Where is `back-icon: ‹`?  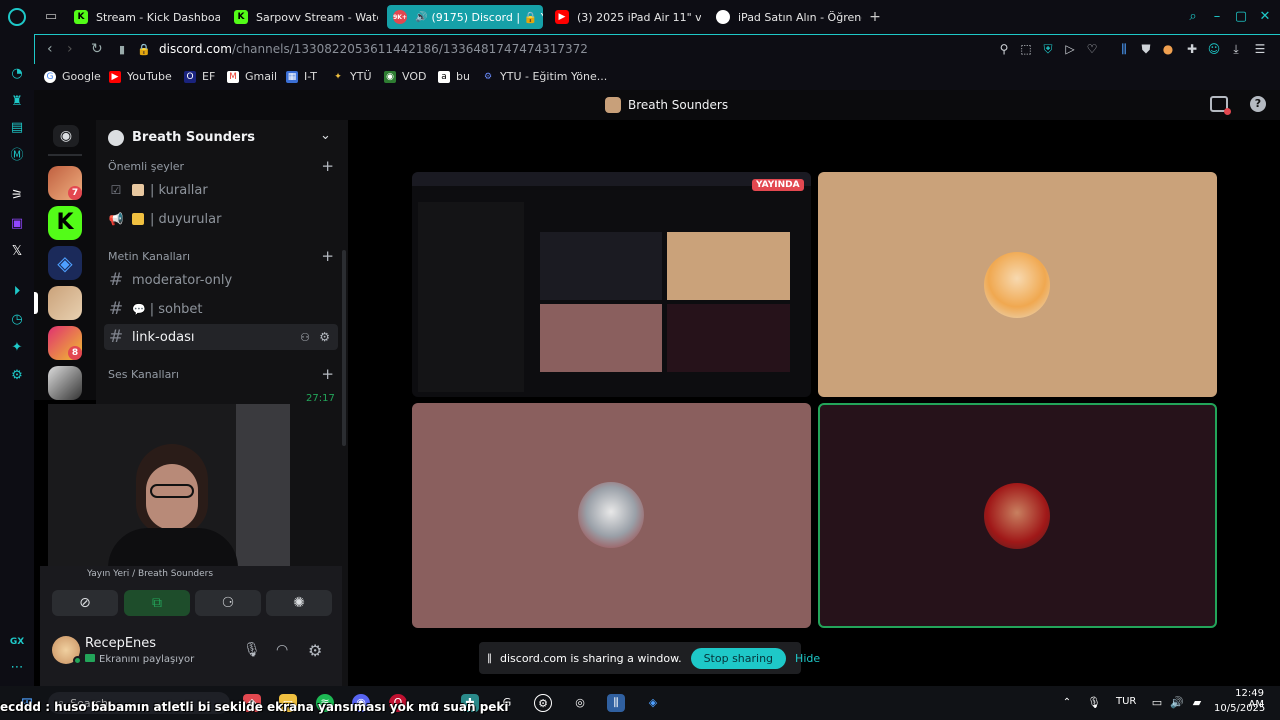 back-icon: ‹ is located at coordinates (50, 49).